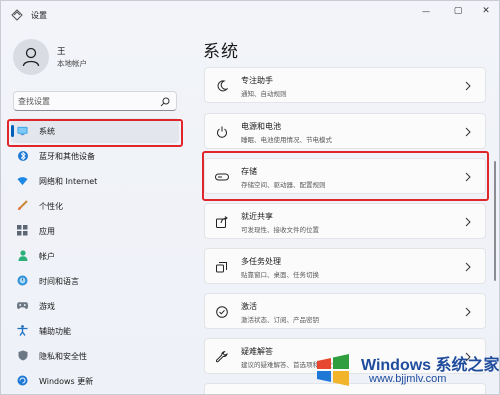  I want to click on sidebar-item-label: 蓝牙和其他设备, so click(67, 156).